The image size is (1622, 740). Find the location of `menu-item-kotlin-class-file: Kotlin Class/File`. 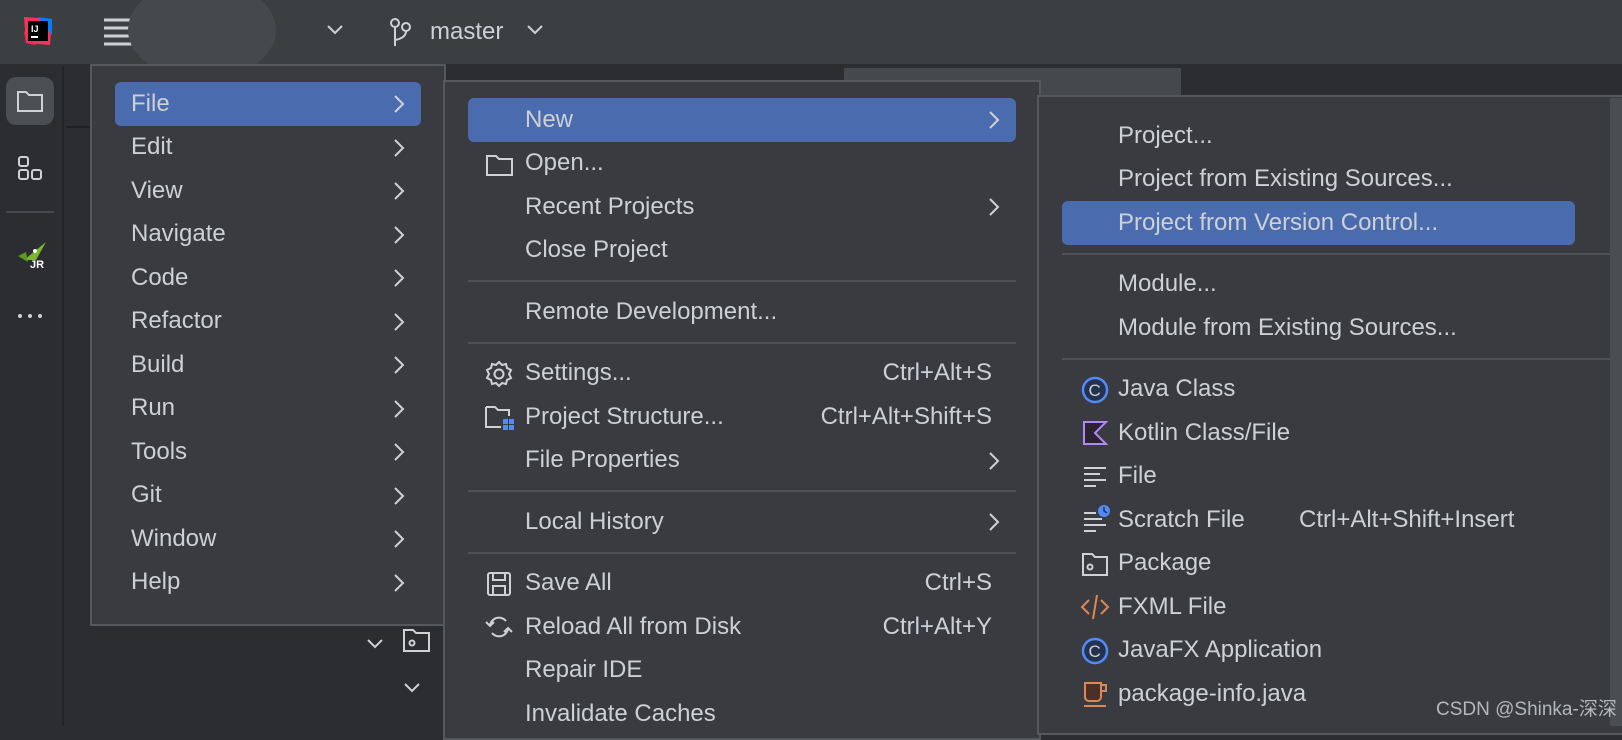

menu-item-kotlin-class-file: Kotlin Class/File is located at coordinates (1318, 433).